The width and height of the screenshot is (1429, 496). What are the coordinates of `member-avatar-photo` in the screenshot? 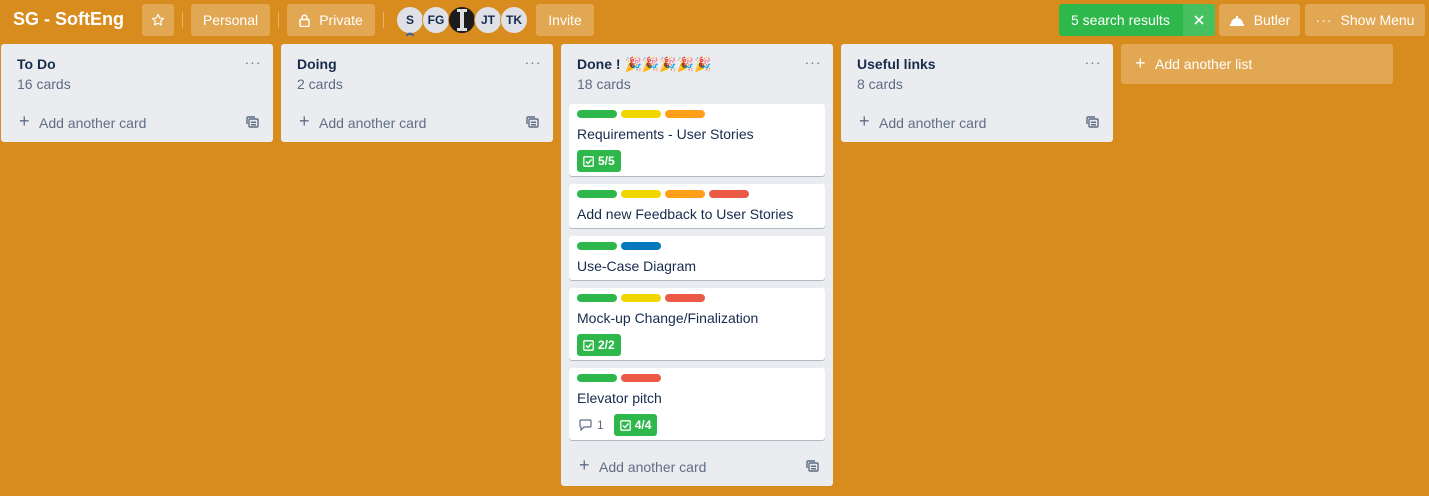 It's located at (462, 20).